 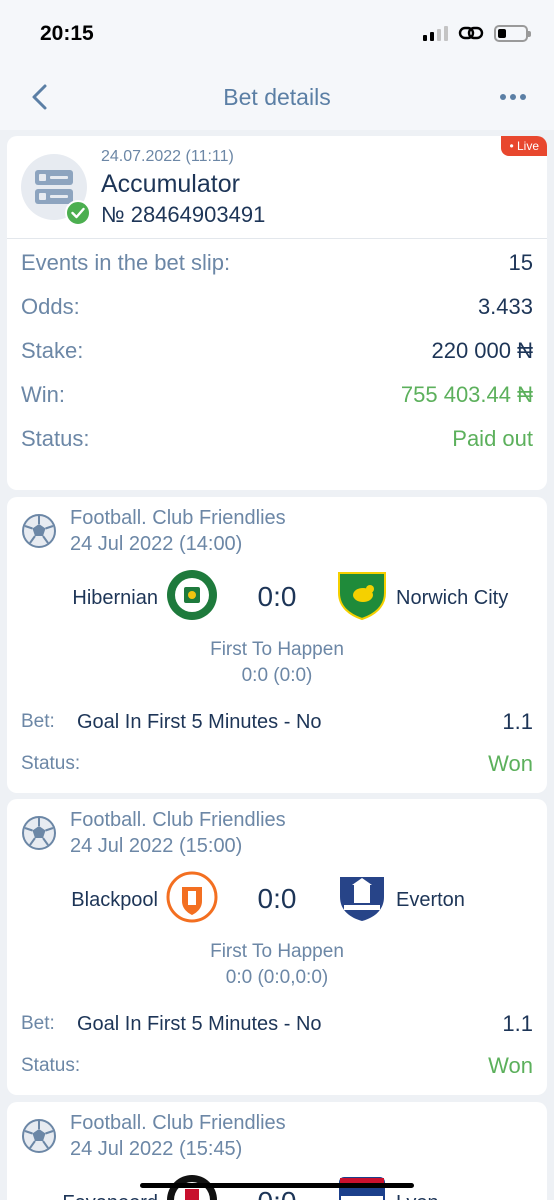 I want to click on row-label: Win:, so click(x=43, y=394).